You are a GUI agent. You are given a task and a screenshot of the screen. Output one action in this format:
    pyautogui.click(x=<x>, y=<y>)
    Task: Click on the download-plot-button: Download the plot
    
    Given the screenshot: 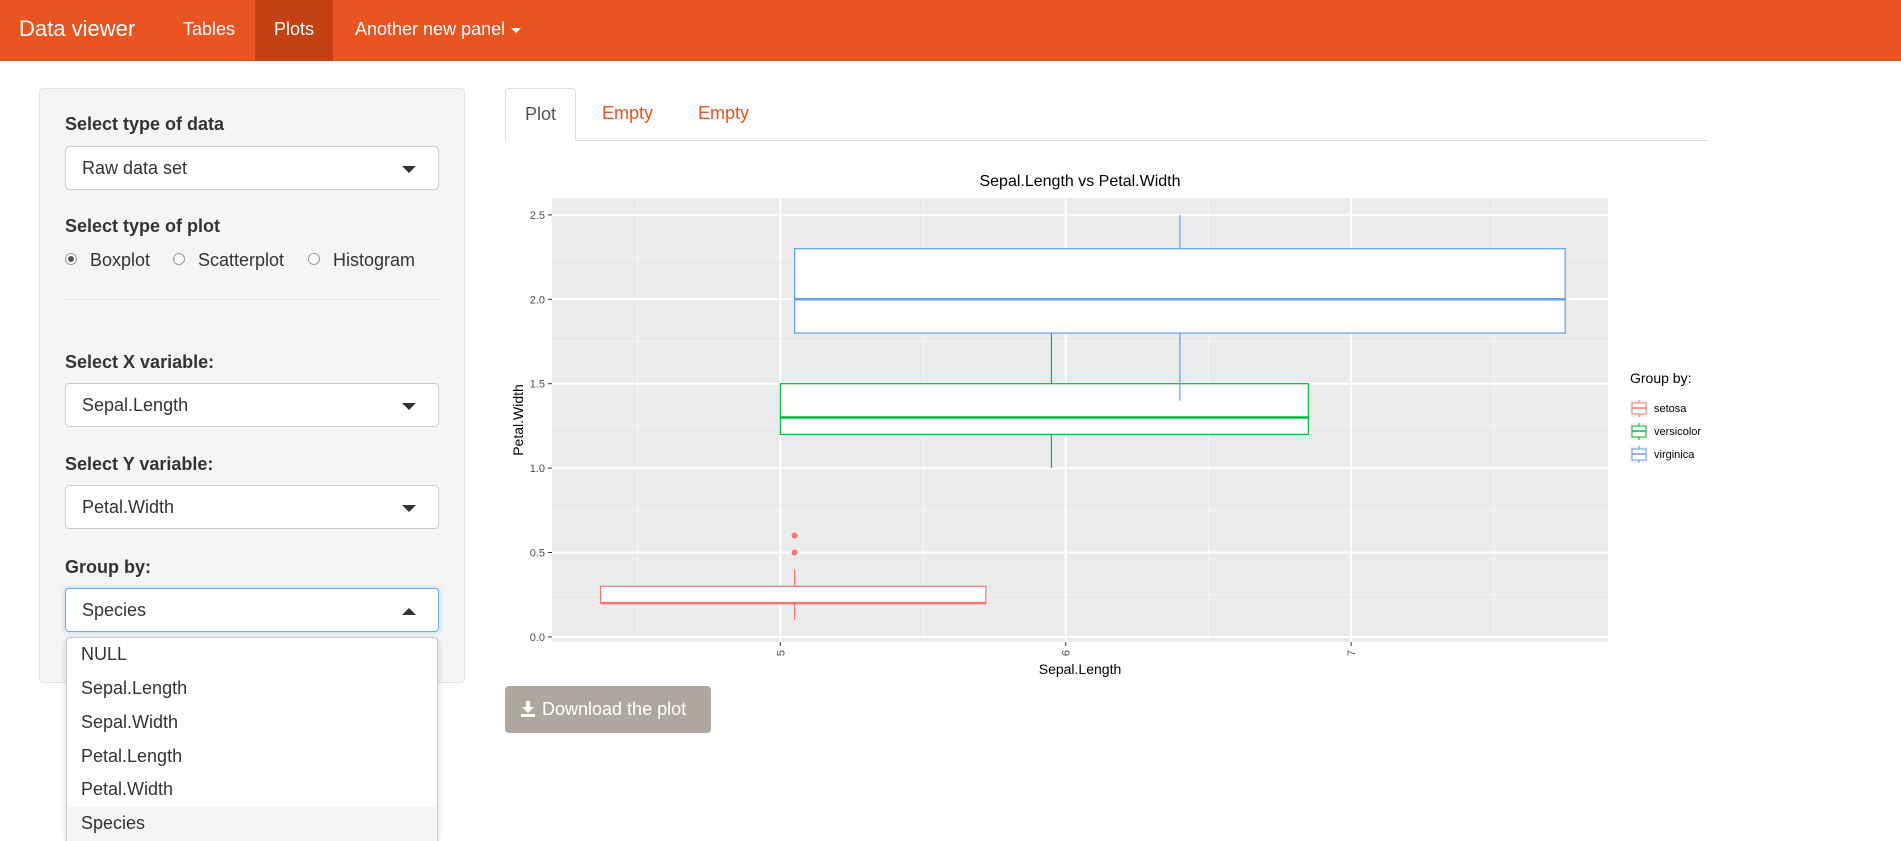 What is the action you would take?
    pyautogui.click(x=608, y=709)
    